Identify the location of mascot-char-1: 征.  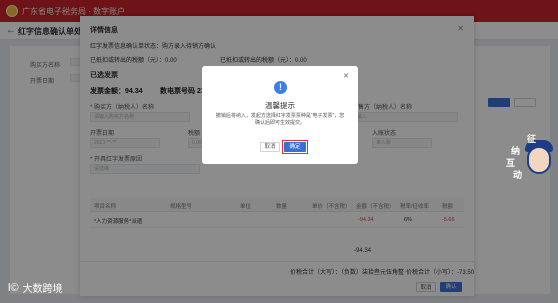
(532, 139).